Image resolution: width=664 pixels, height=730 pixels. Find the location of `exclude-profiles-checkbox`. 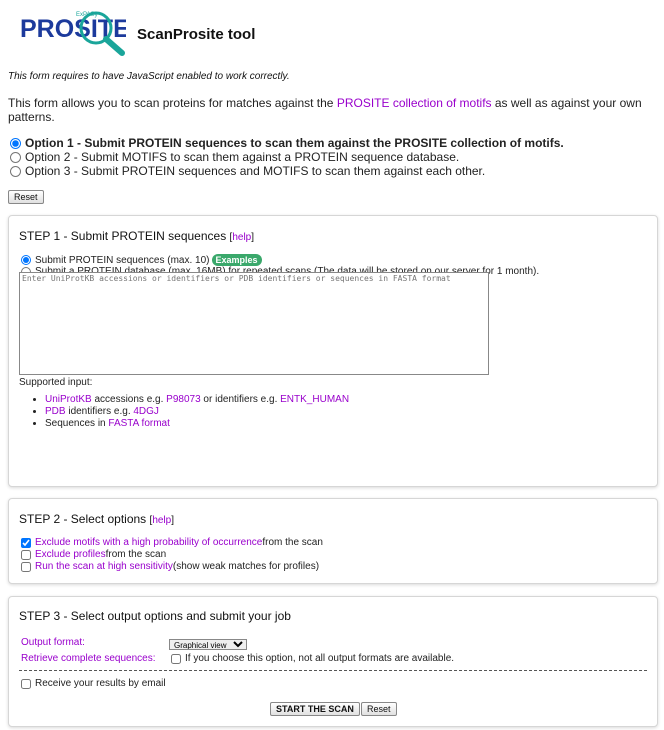

exclude-profiles-checkbox is located at coordinates (26, 554).